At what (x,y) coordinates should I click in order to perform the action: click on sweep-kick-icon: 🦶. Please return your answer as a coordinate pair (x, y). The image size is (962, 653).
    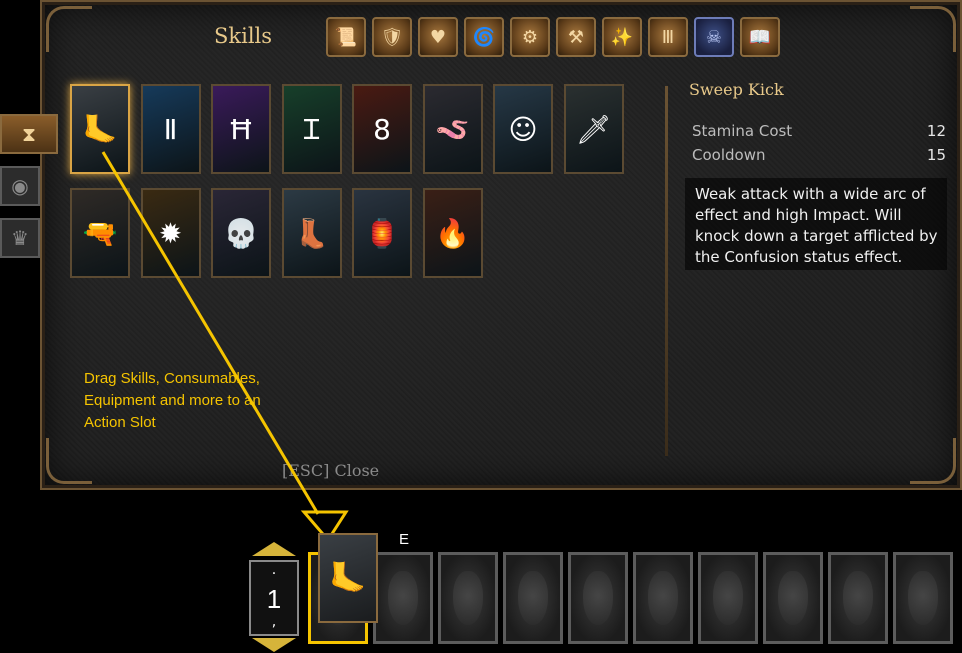
    Looking at the image, I should click on (100, 129).